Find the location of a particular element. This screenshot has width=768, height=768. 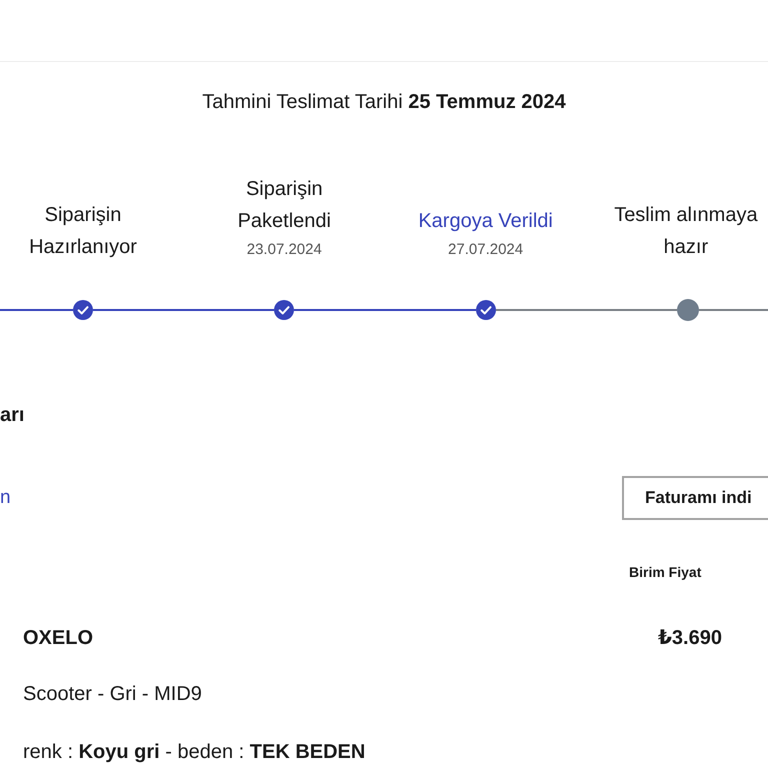

download-invoice-button: Faturamı indi is located at coordinates (695, 498).